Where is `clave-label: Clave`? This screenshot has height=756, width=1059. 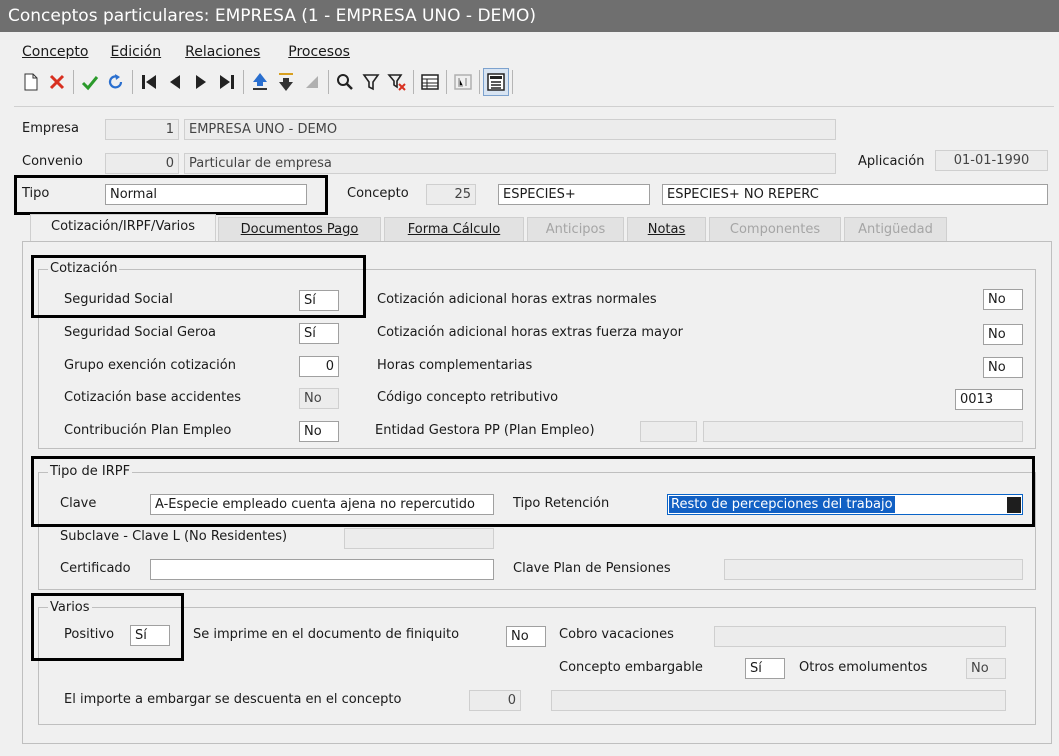
clave-label: Clave is located at coordinates (78, 503).